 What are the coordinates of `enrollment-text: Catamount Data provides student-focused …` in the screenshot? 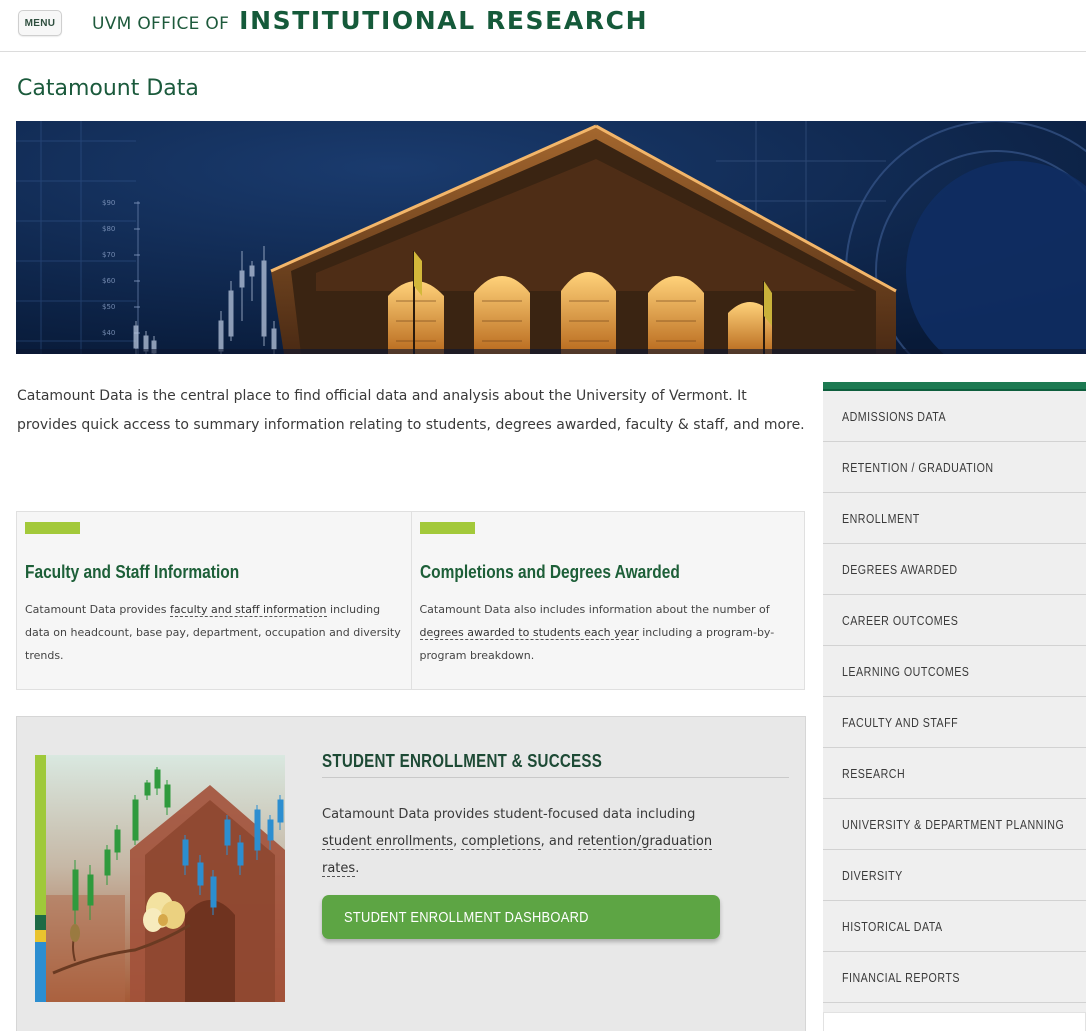 It's located at (527, 841).